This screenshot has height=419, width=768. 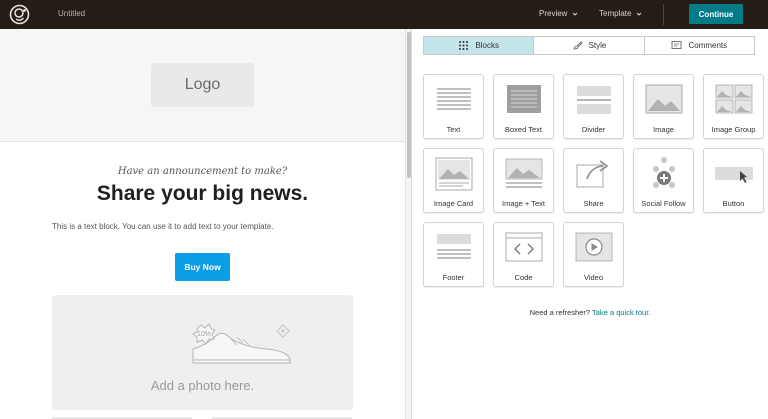 What do you see at coordinates (577, 45) in the screenshot?
I see `paint-brush-icon` at bounding box center [577, 45].